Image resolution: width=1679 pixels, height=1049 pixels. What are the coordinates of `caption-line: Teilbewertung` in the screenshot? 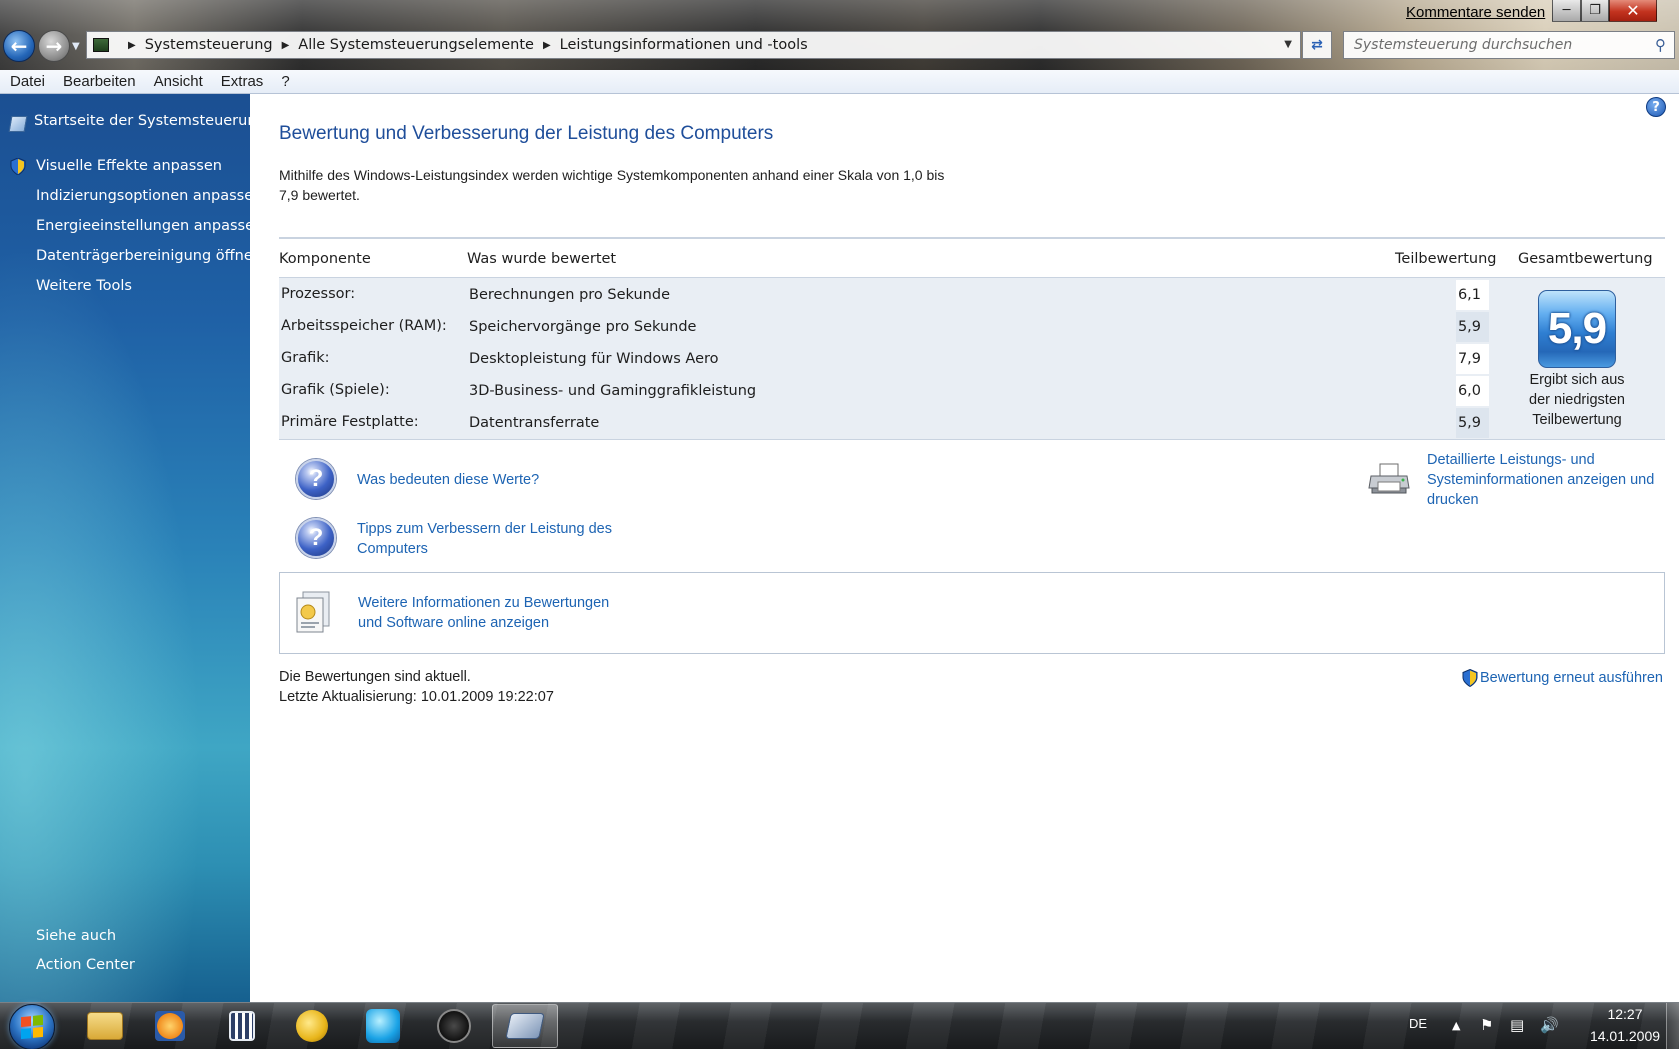 It's located at (1577, 420).